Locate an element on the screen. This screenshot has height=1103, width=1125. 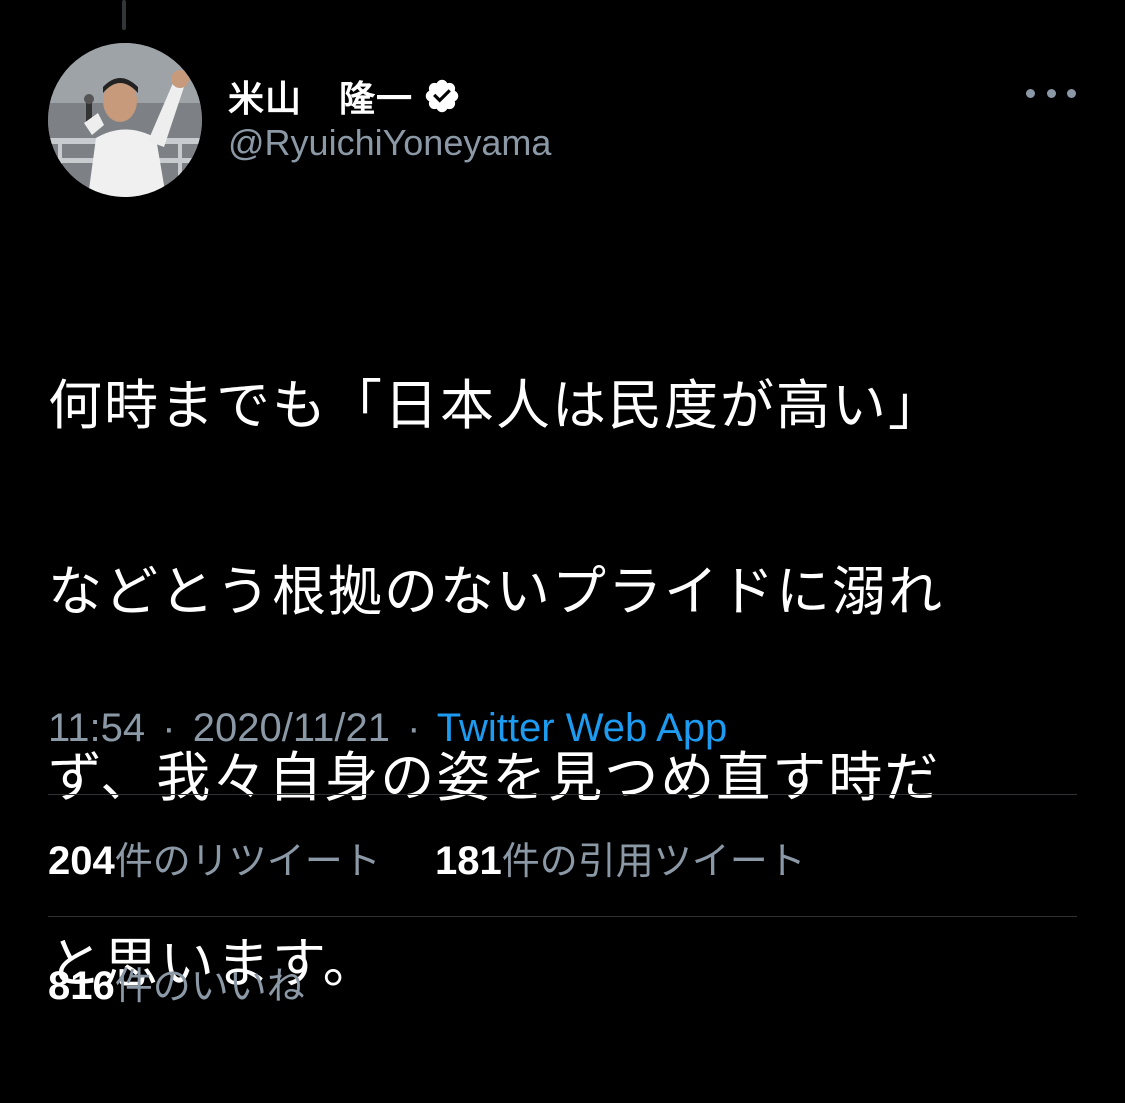
avatar-photo is located at coordinates (125, 120).